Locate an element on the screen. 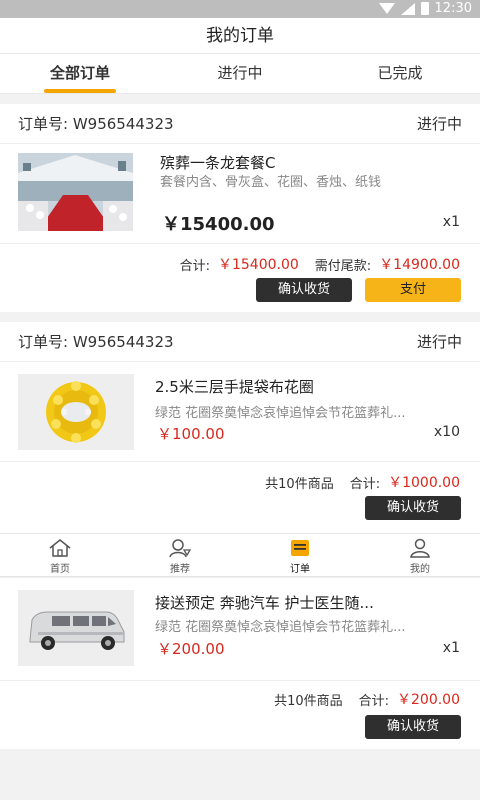 The height and width of the screenshot is (800, 480). product-price: ￥15400.00 is located at coordinates (218, 224).